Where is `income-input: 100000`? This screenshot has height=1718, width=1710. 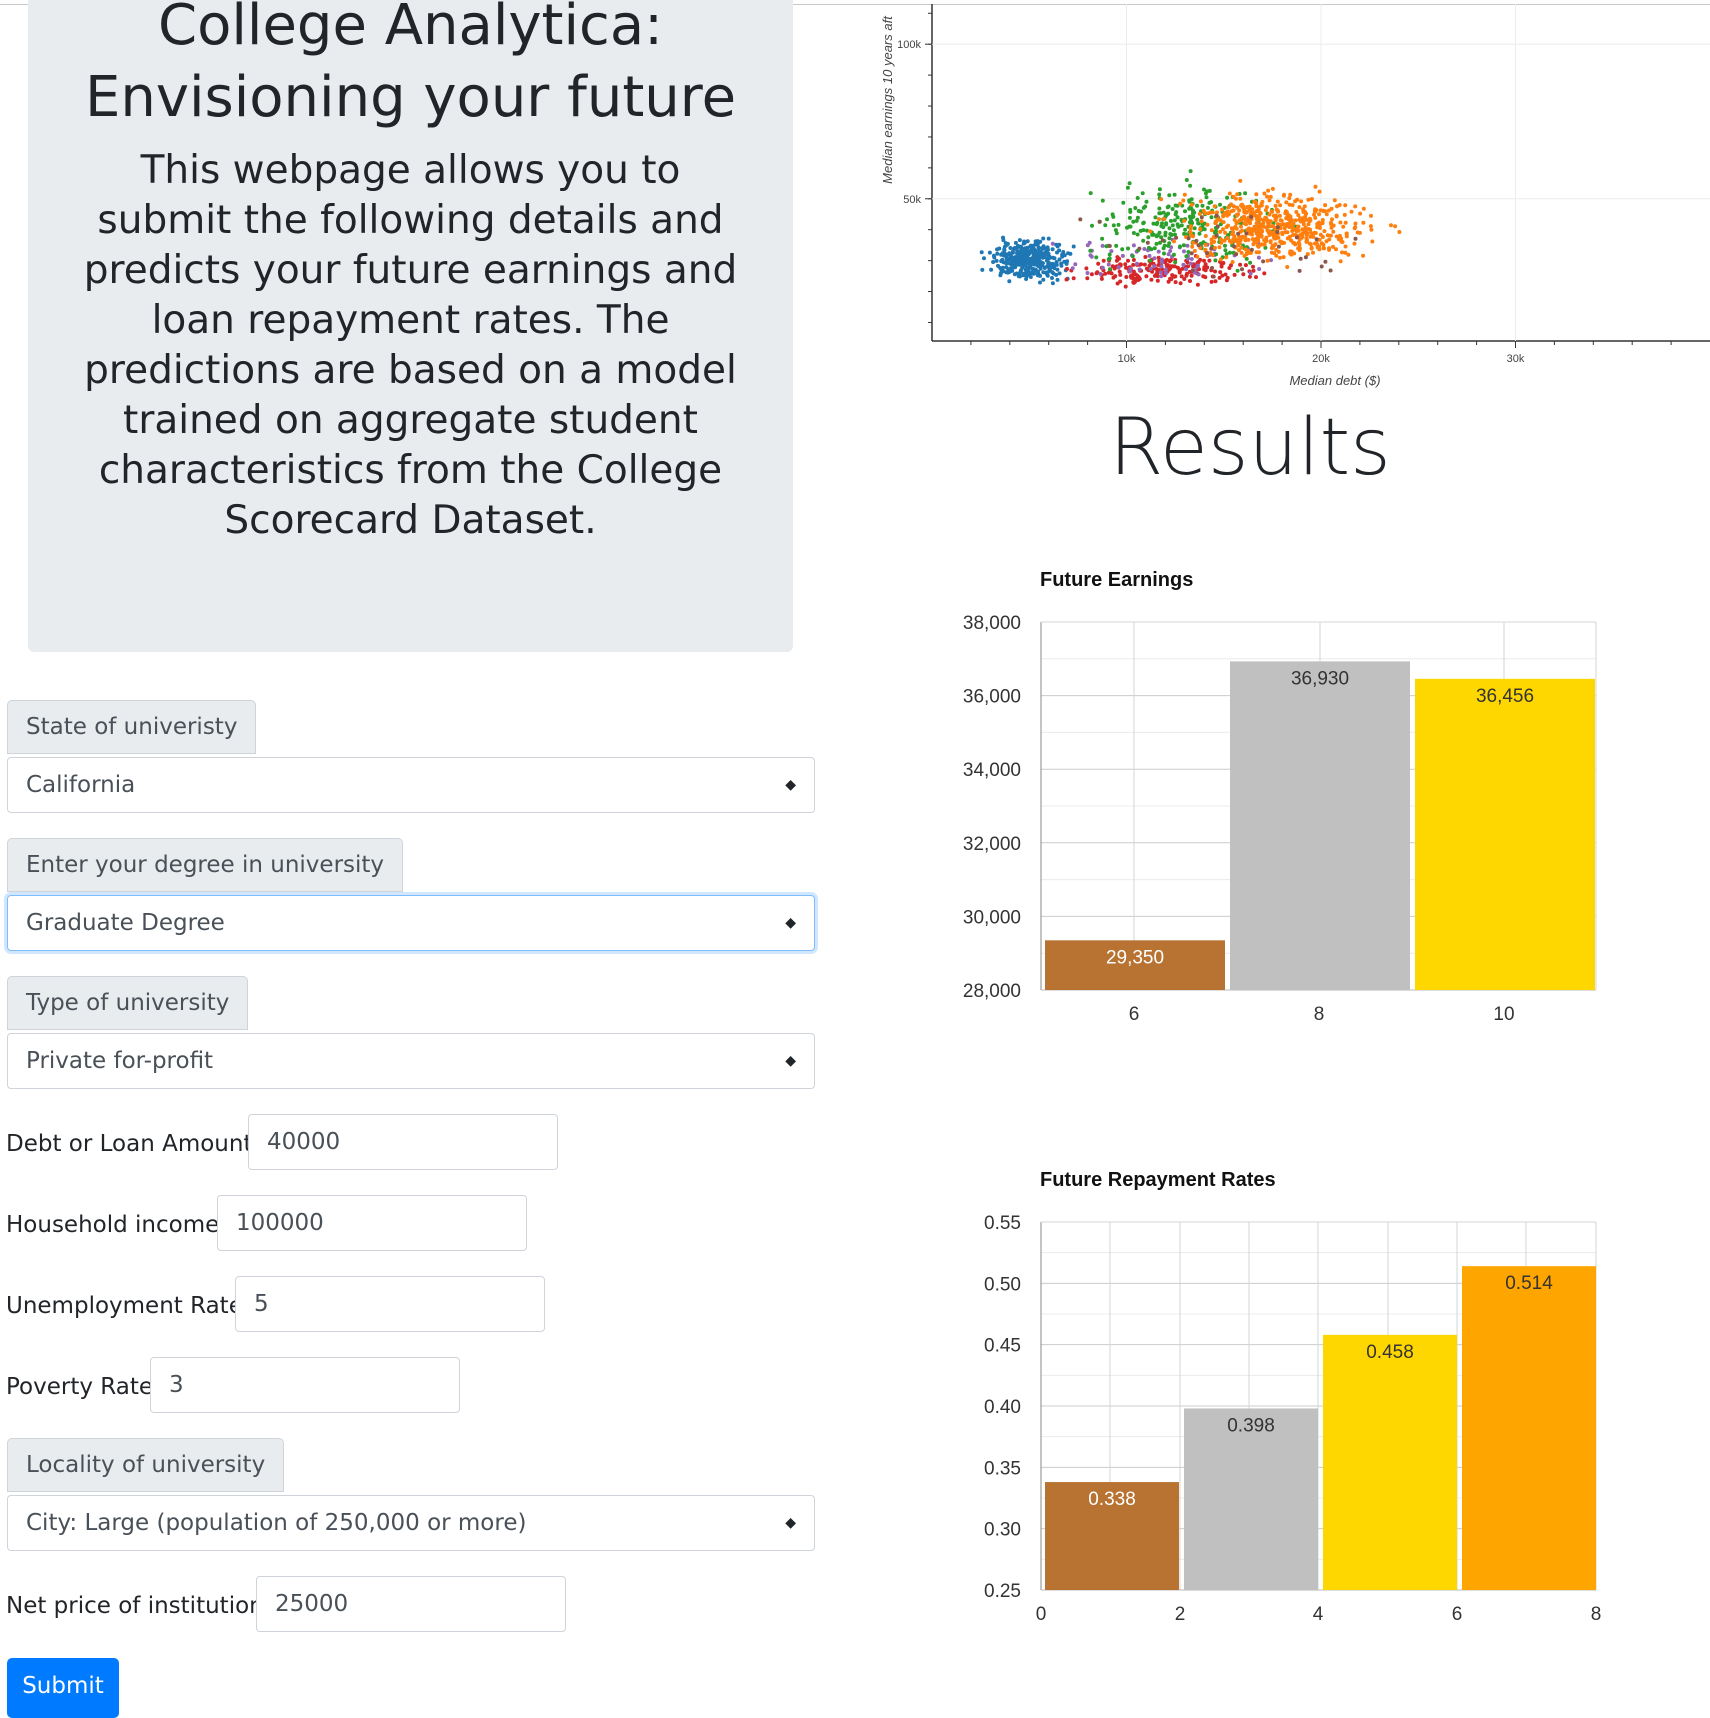 income-input: 100000 is located at coordinates (372, 1223).